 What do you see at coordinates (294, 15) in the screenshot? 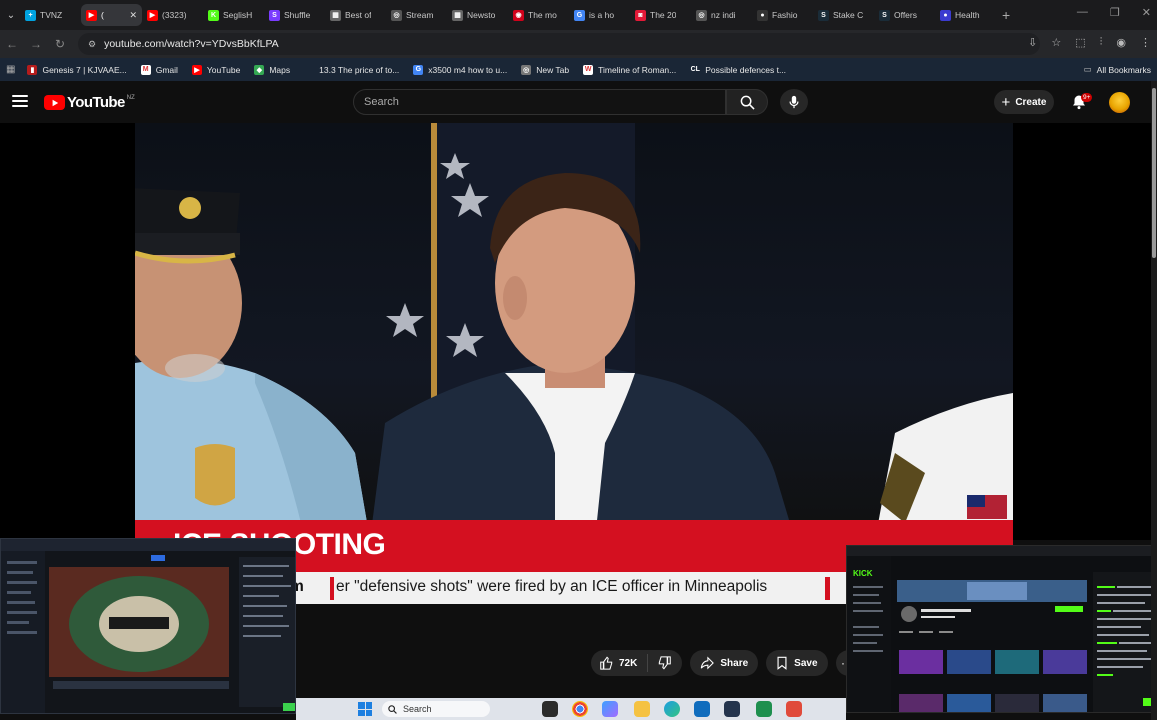
I see `browser-tab: S Shuffle` at bounding box center [294, 15].